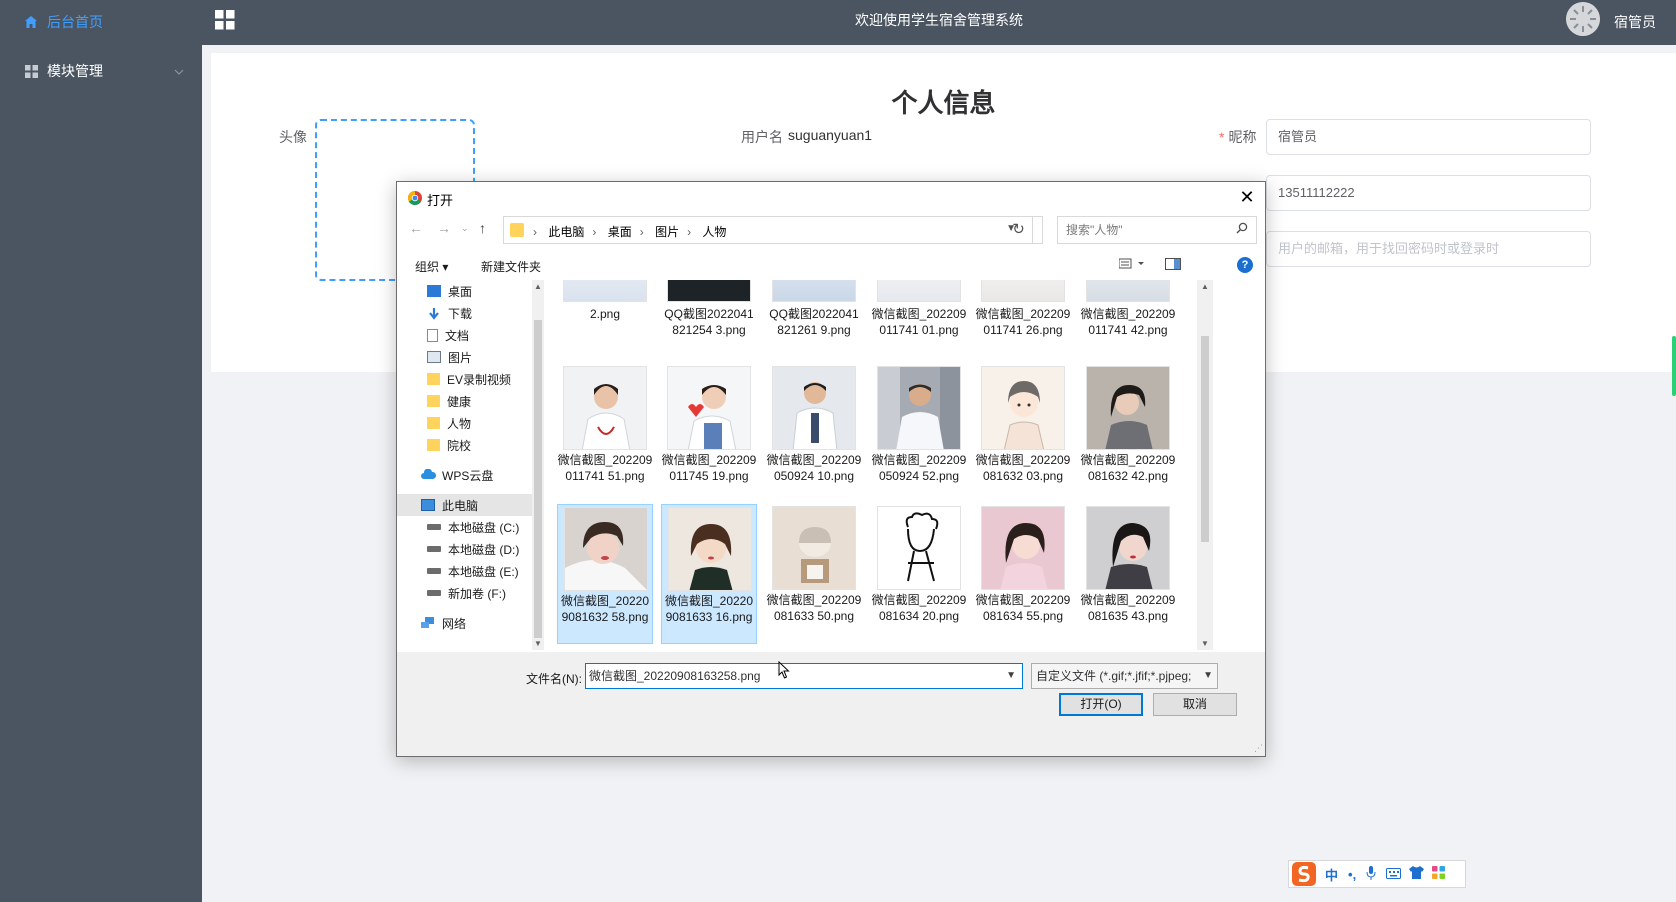 The height and width of the screenshot is (902, 1676). What do you see at coordinates (1195, 704) in the screenshot?
I see `cancel-button: 取消` at bounding box center [1195, 704].